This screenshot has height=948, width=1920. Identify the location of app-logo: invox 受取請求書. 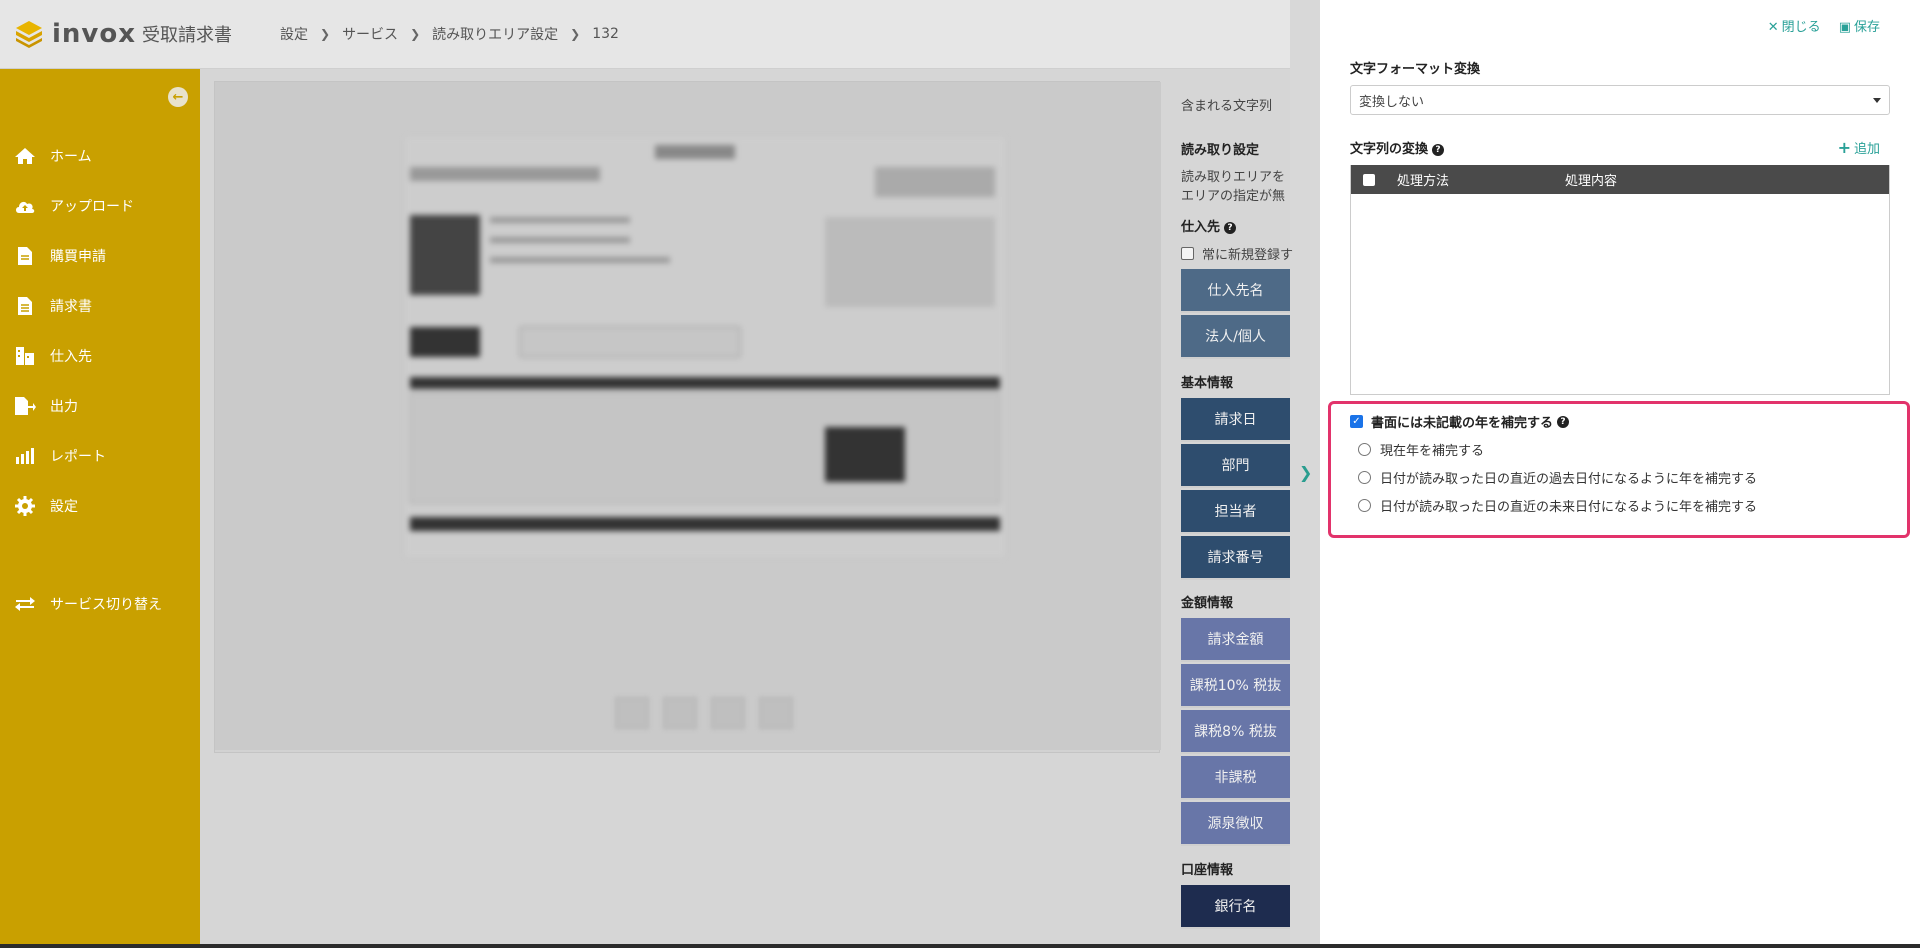
(147, 34).